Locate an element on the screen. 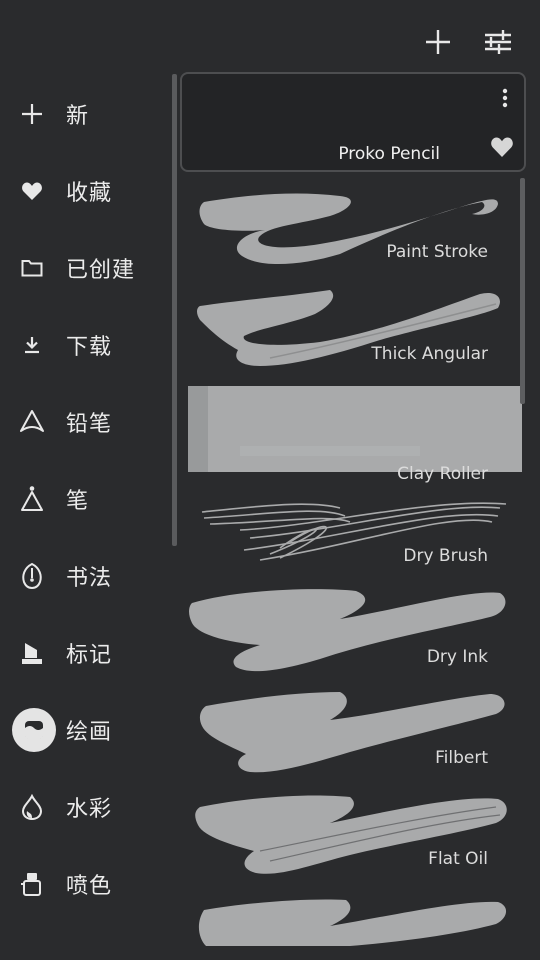 The height and width of the screenshot is (960, 540). category-label: 笔 is located at coordinates (78, 501).